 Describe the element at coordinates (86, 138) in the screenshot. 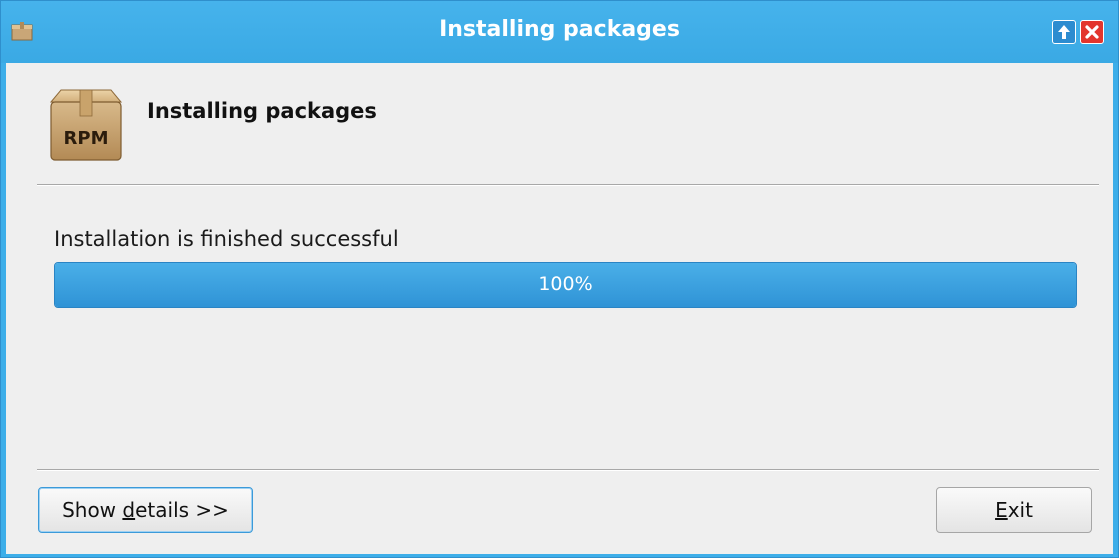

I see `rpm-icon-text: RPM` at that location.